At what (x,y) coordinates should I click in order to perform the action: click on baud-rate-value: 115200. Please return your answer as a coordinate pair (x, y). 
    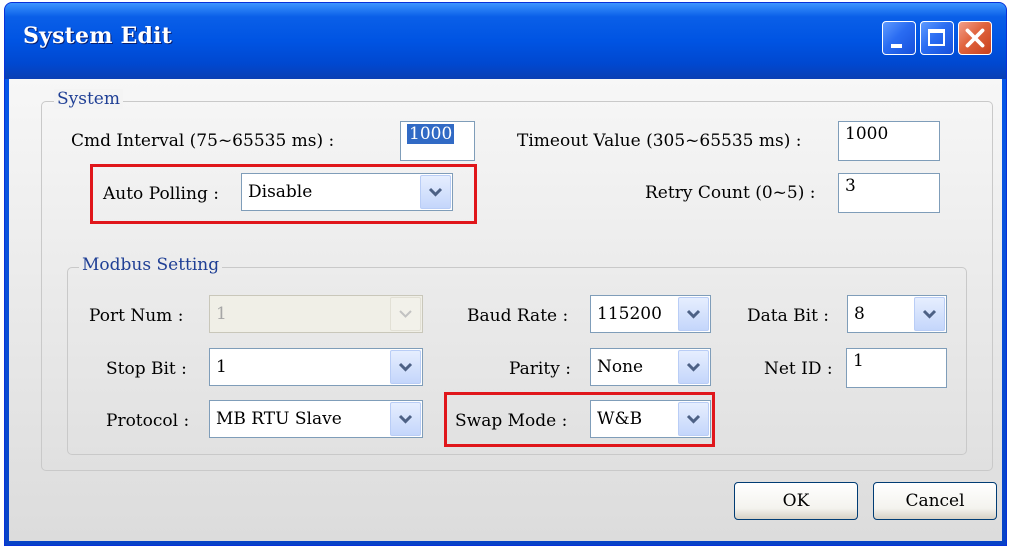
    Looking at the image, I should click on (629, 314).